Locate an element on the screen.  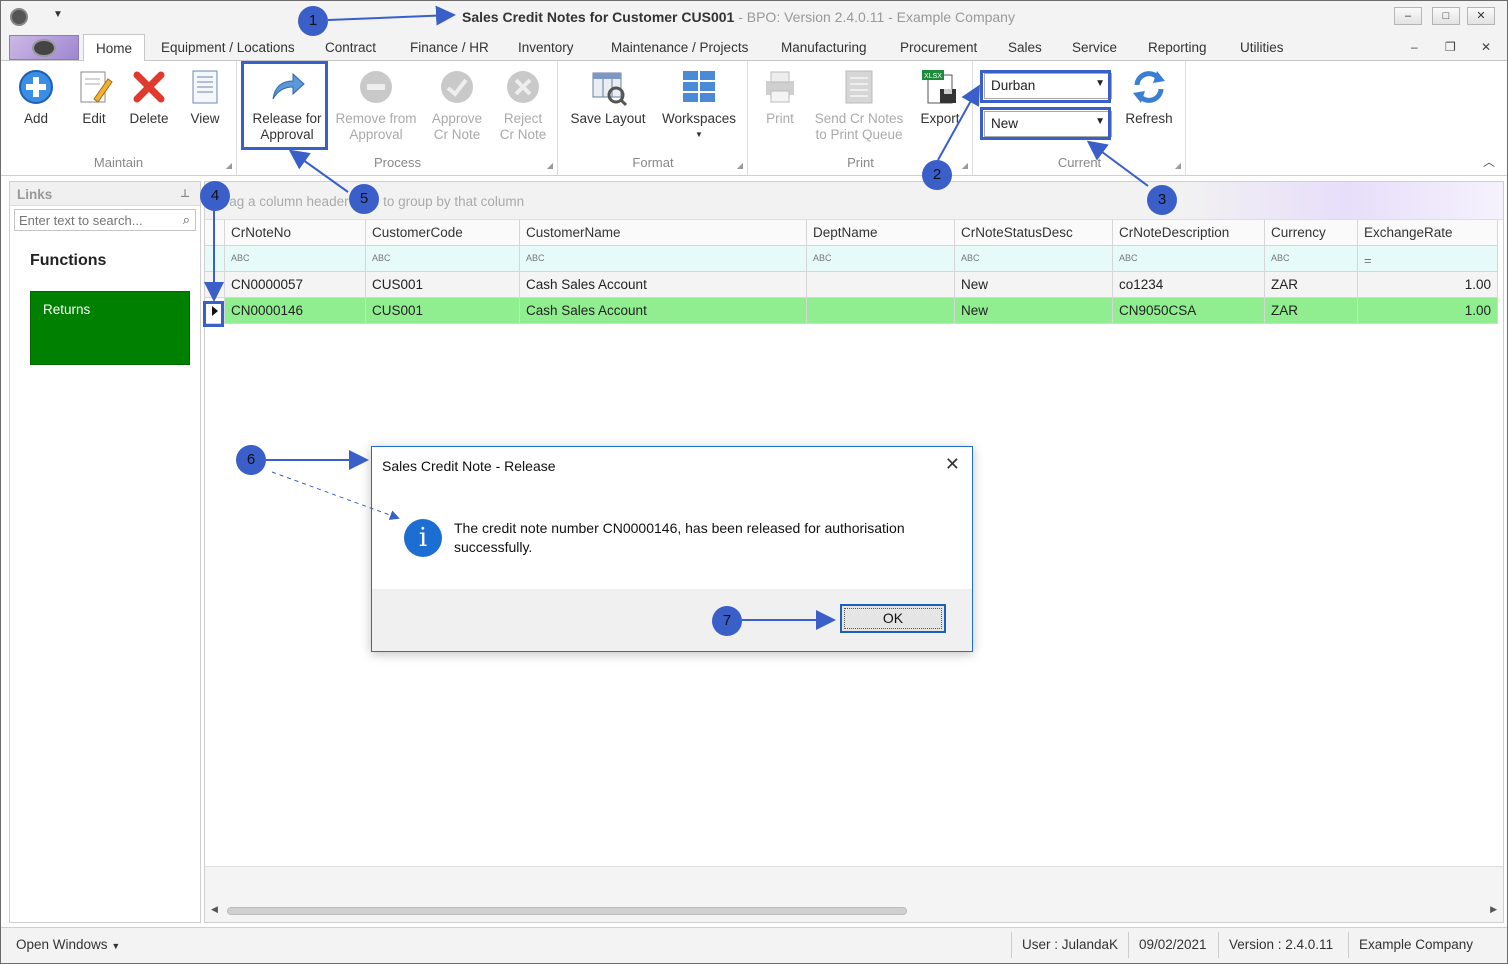
annotation-badge-3: 3 is located at coordinates (1162, 200).